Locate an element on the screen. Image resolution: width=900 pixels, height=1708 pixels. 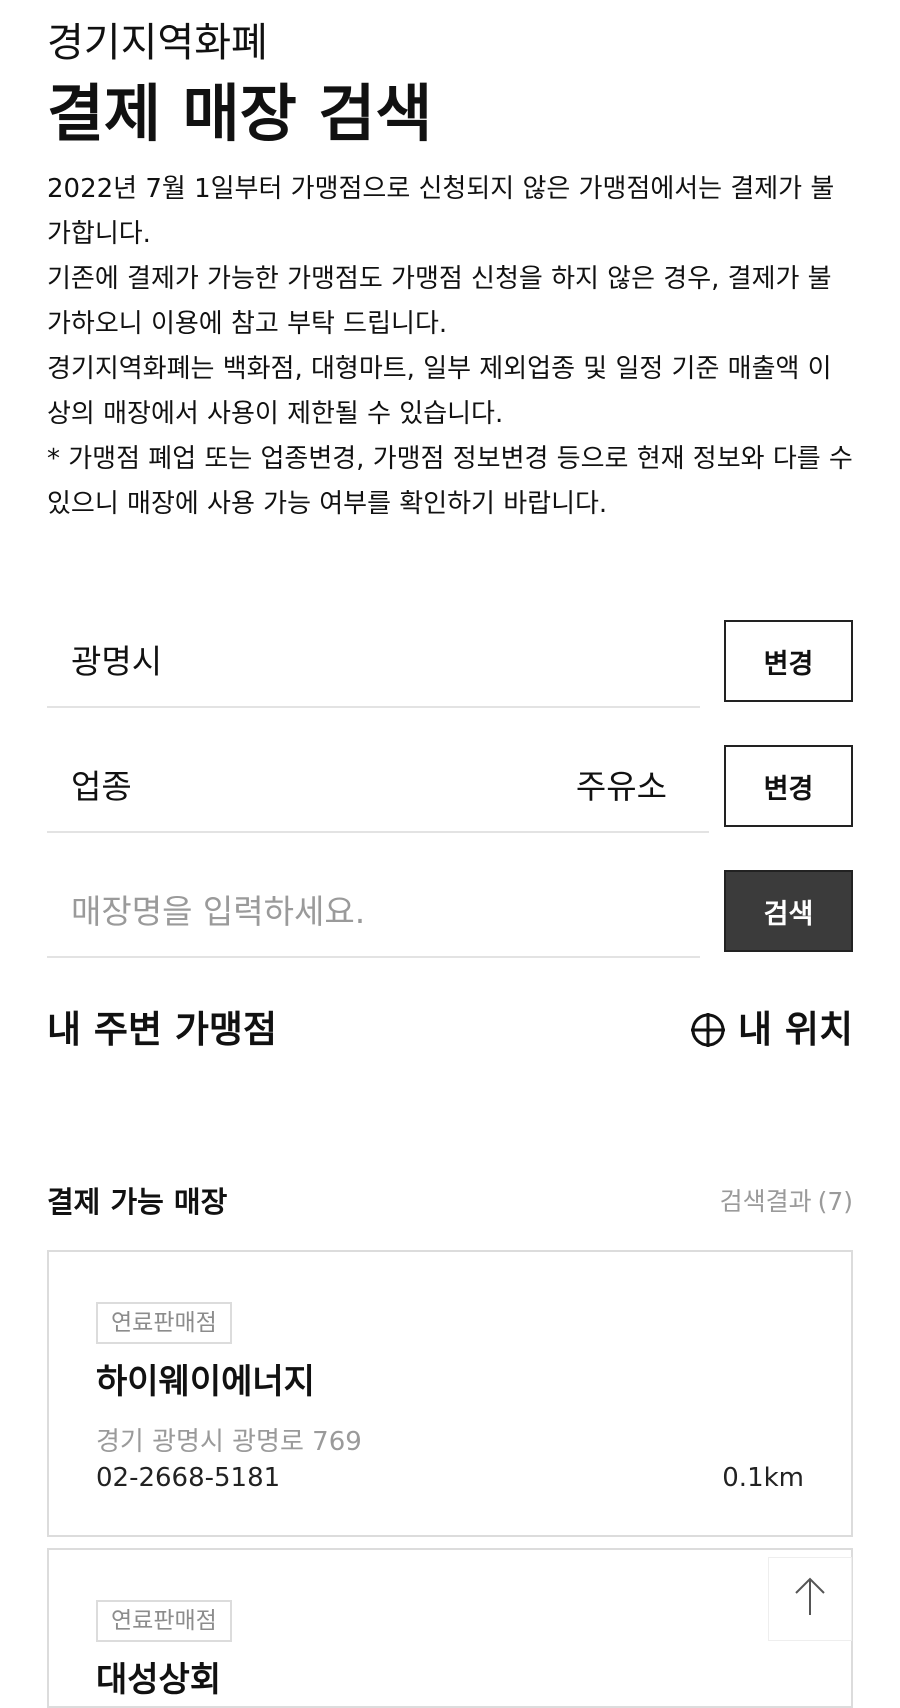
store-search-field is located at coordinates (373, 914).